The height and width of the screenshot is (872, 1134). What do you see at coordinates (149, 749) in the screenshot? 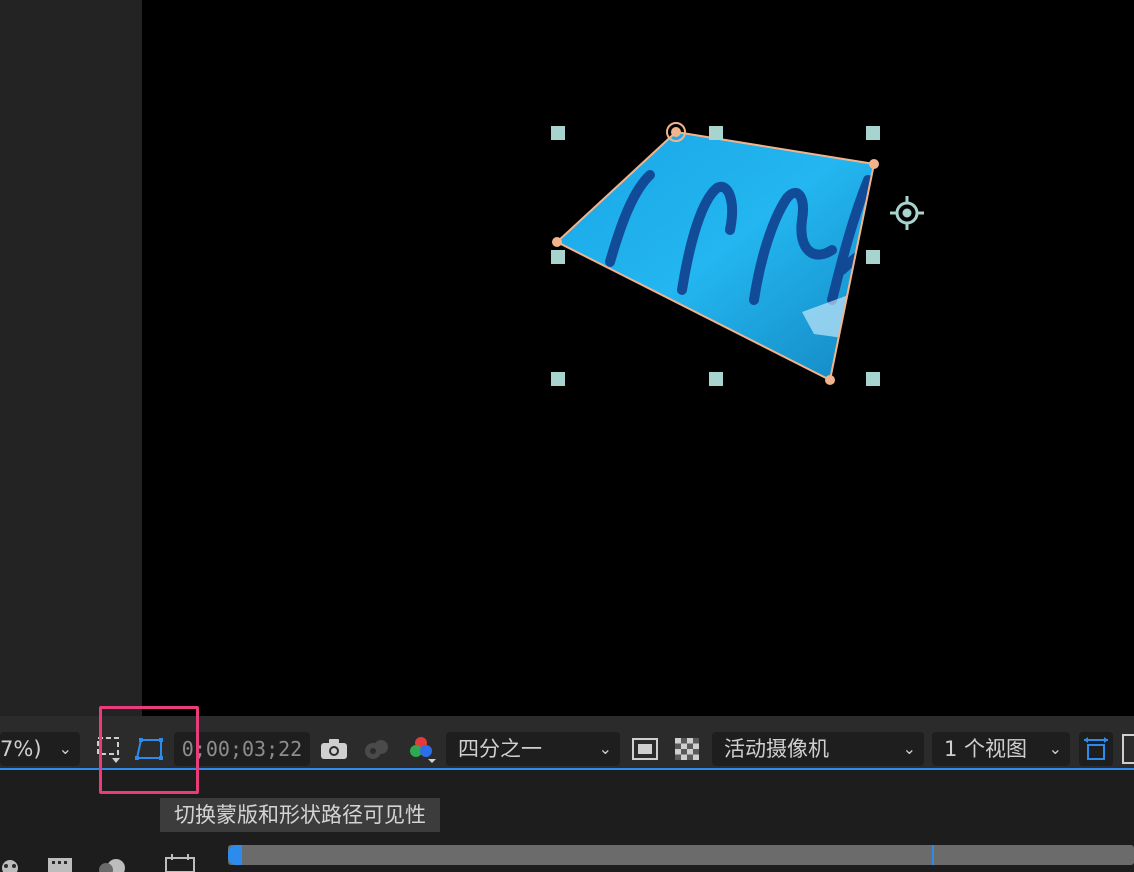
I see `mask-path-visibility-icon` at bounding box center [149, 749].